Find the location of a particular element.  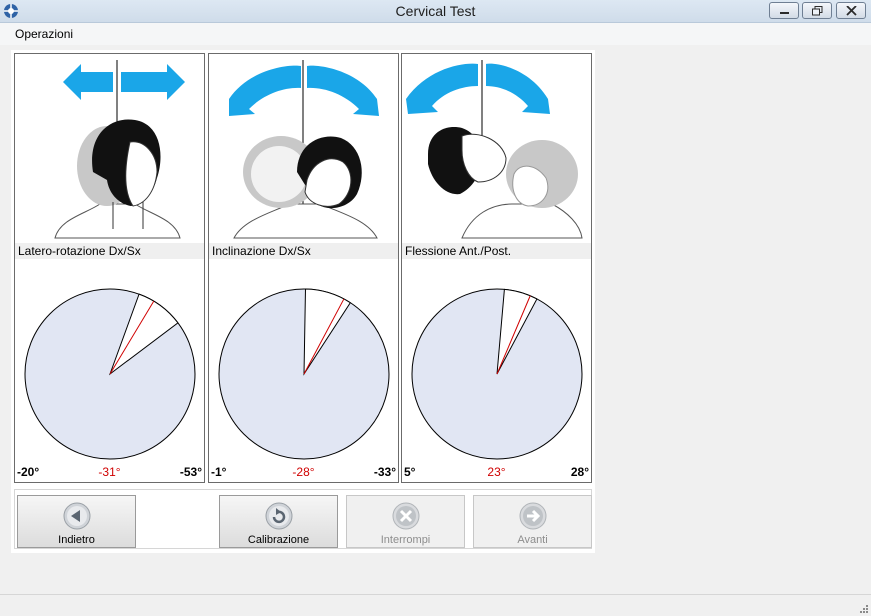

close-circle-icon is located at coordinates (406, 516).